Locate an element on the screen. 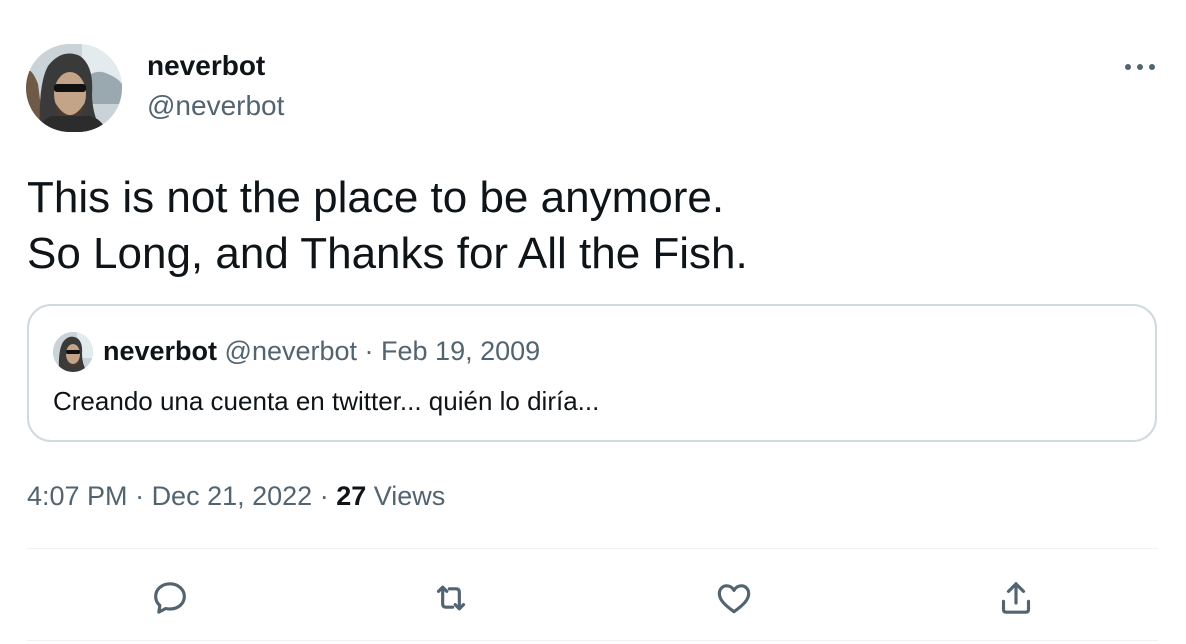 Image resolution: width=1186 pixels, height=644 pixels. views-count: 27 is located at coordinates (351, 496).